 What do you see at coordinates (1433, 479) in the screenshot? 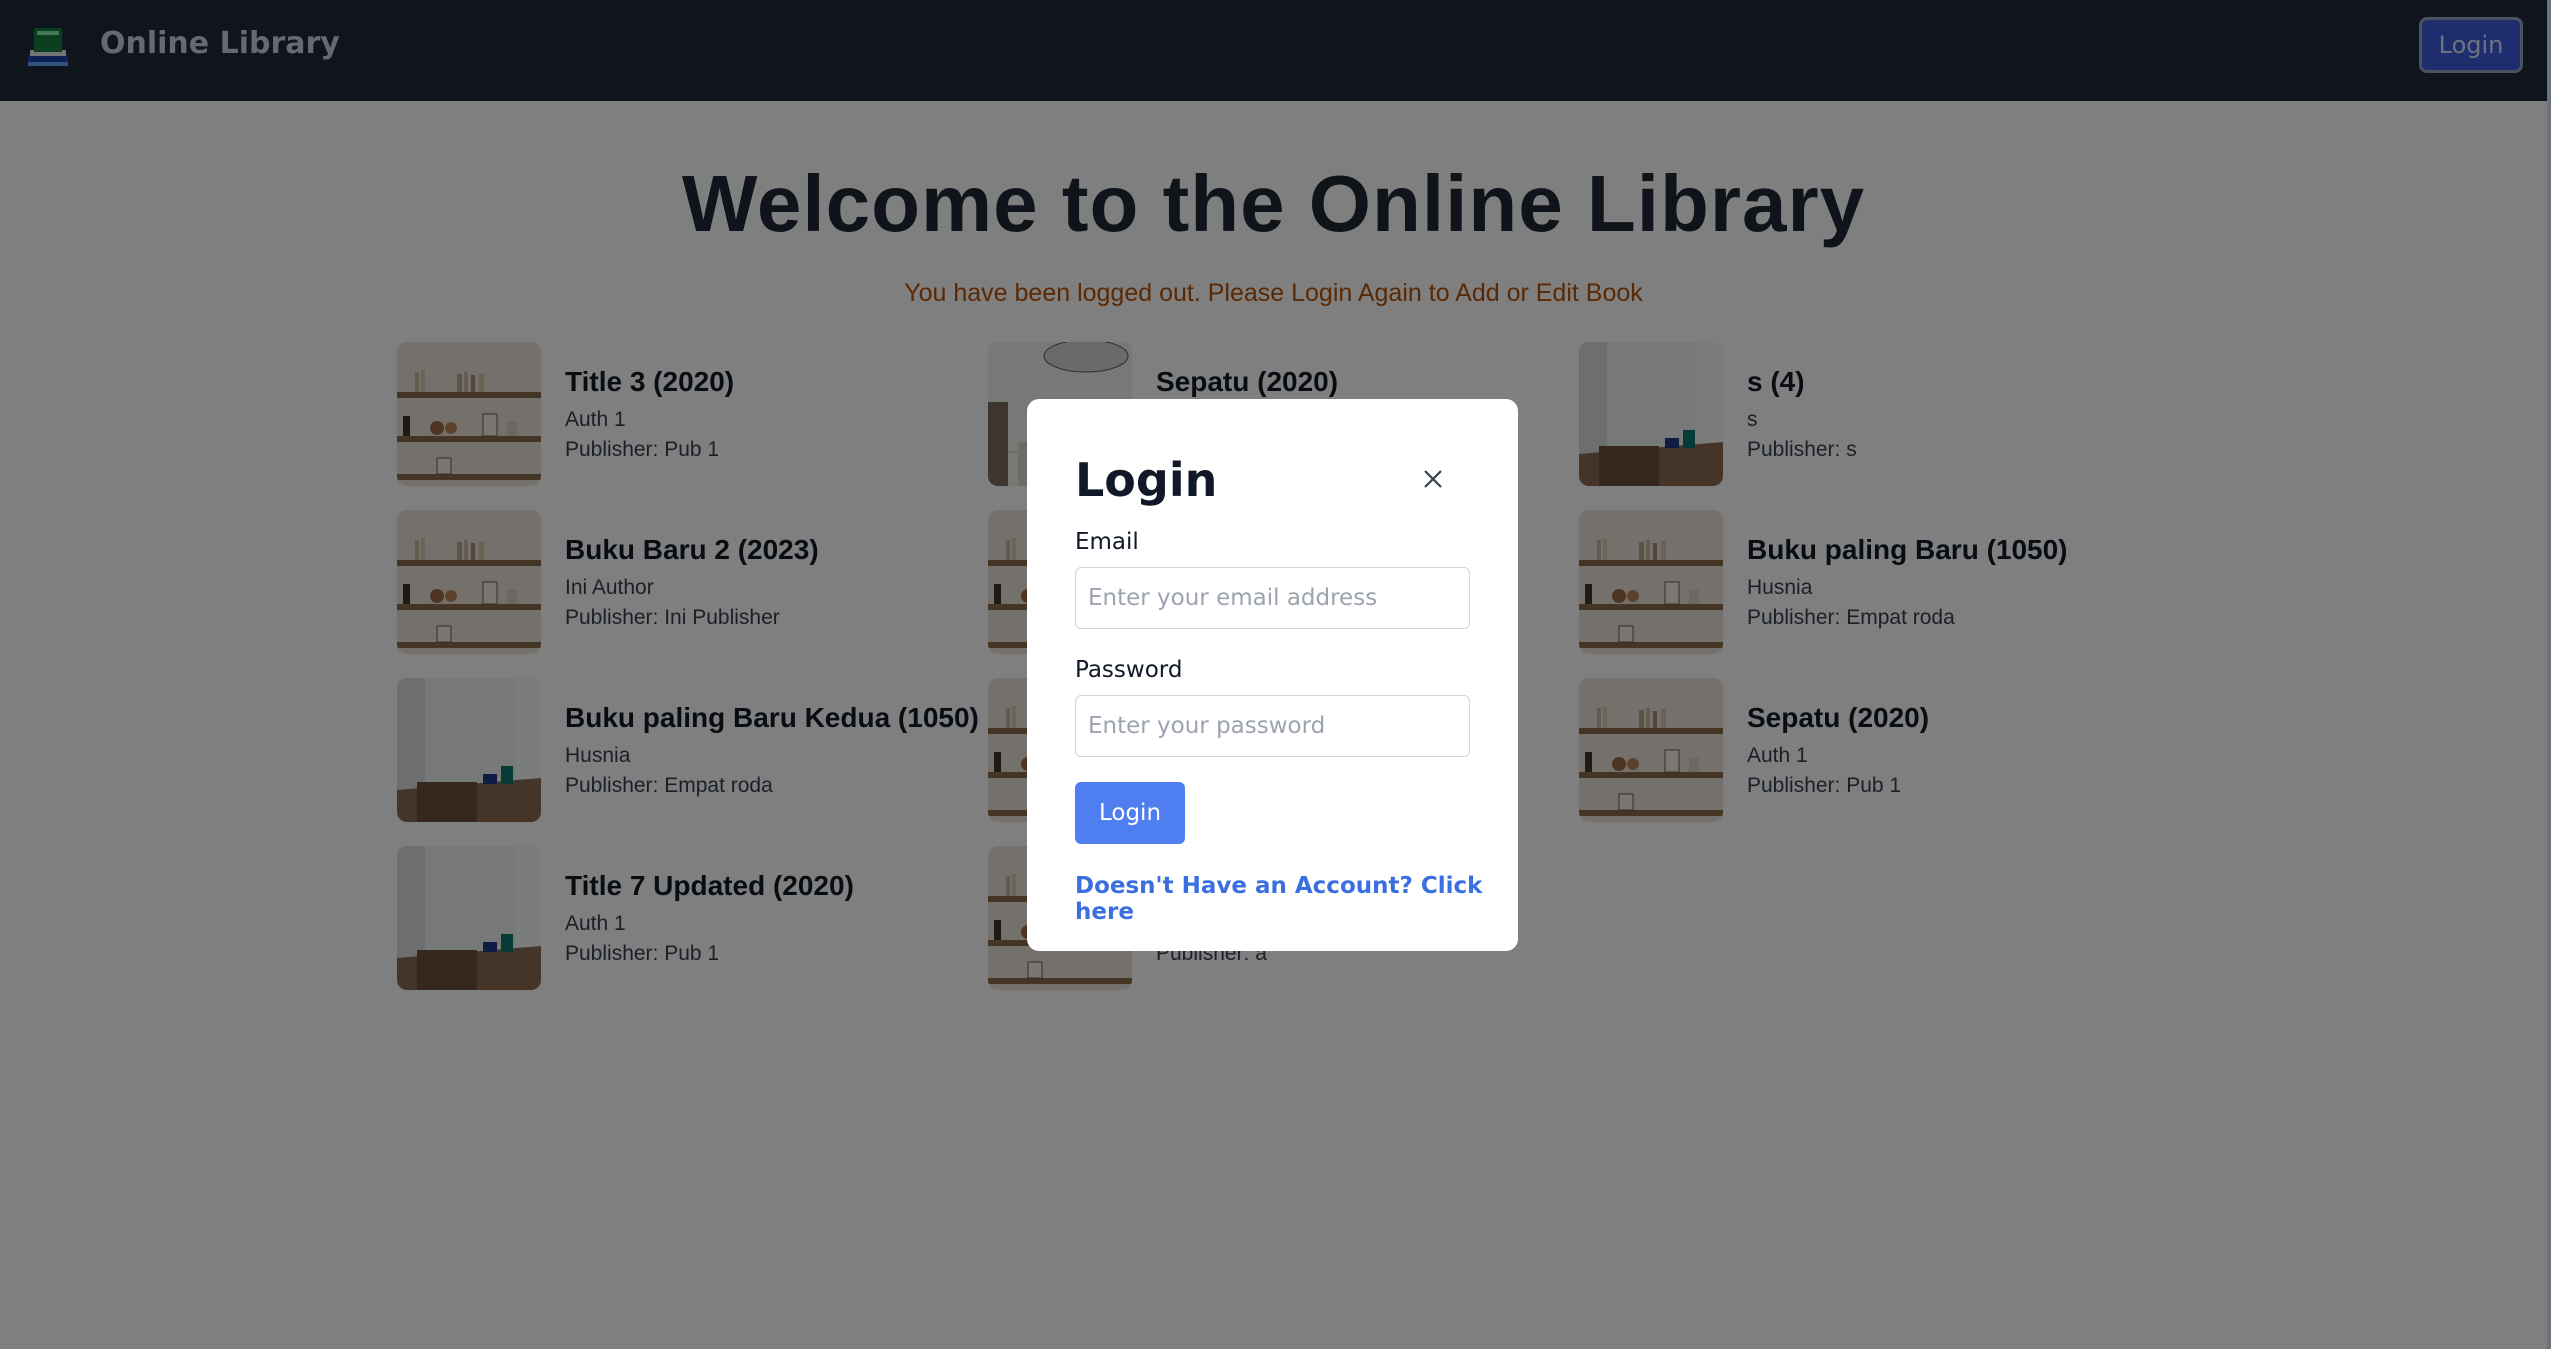
I see `close-icon` at bounding box center [1433, 479].